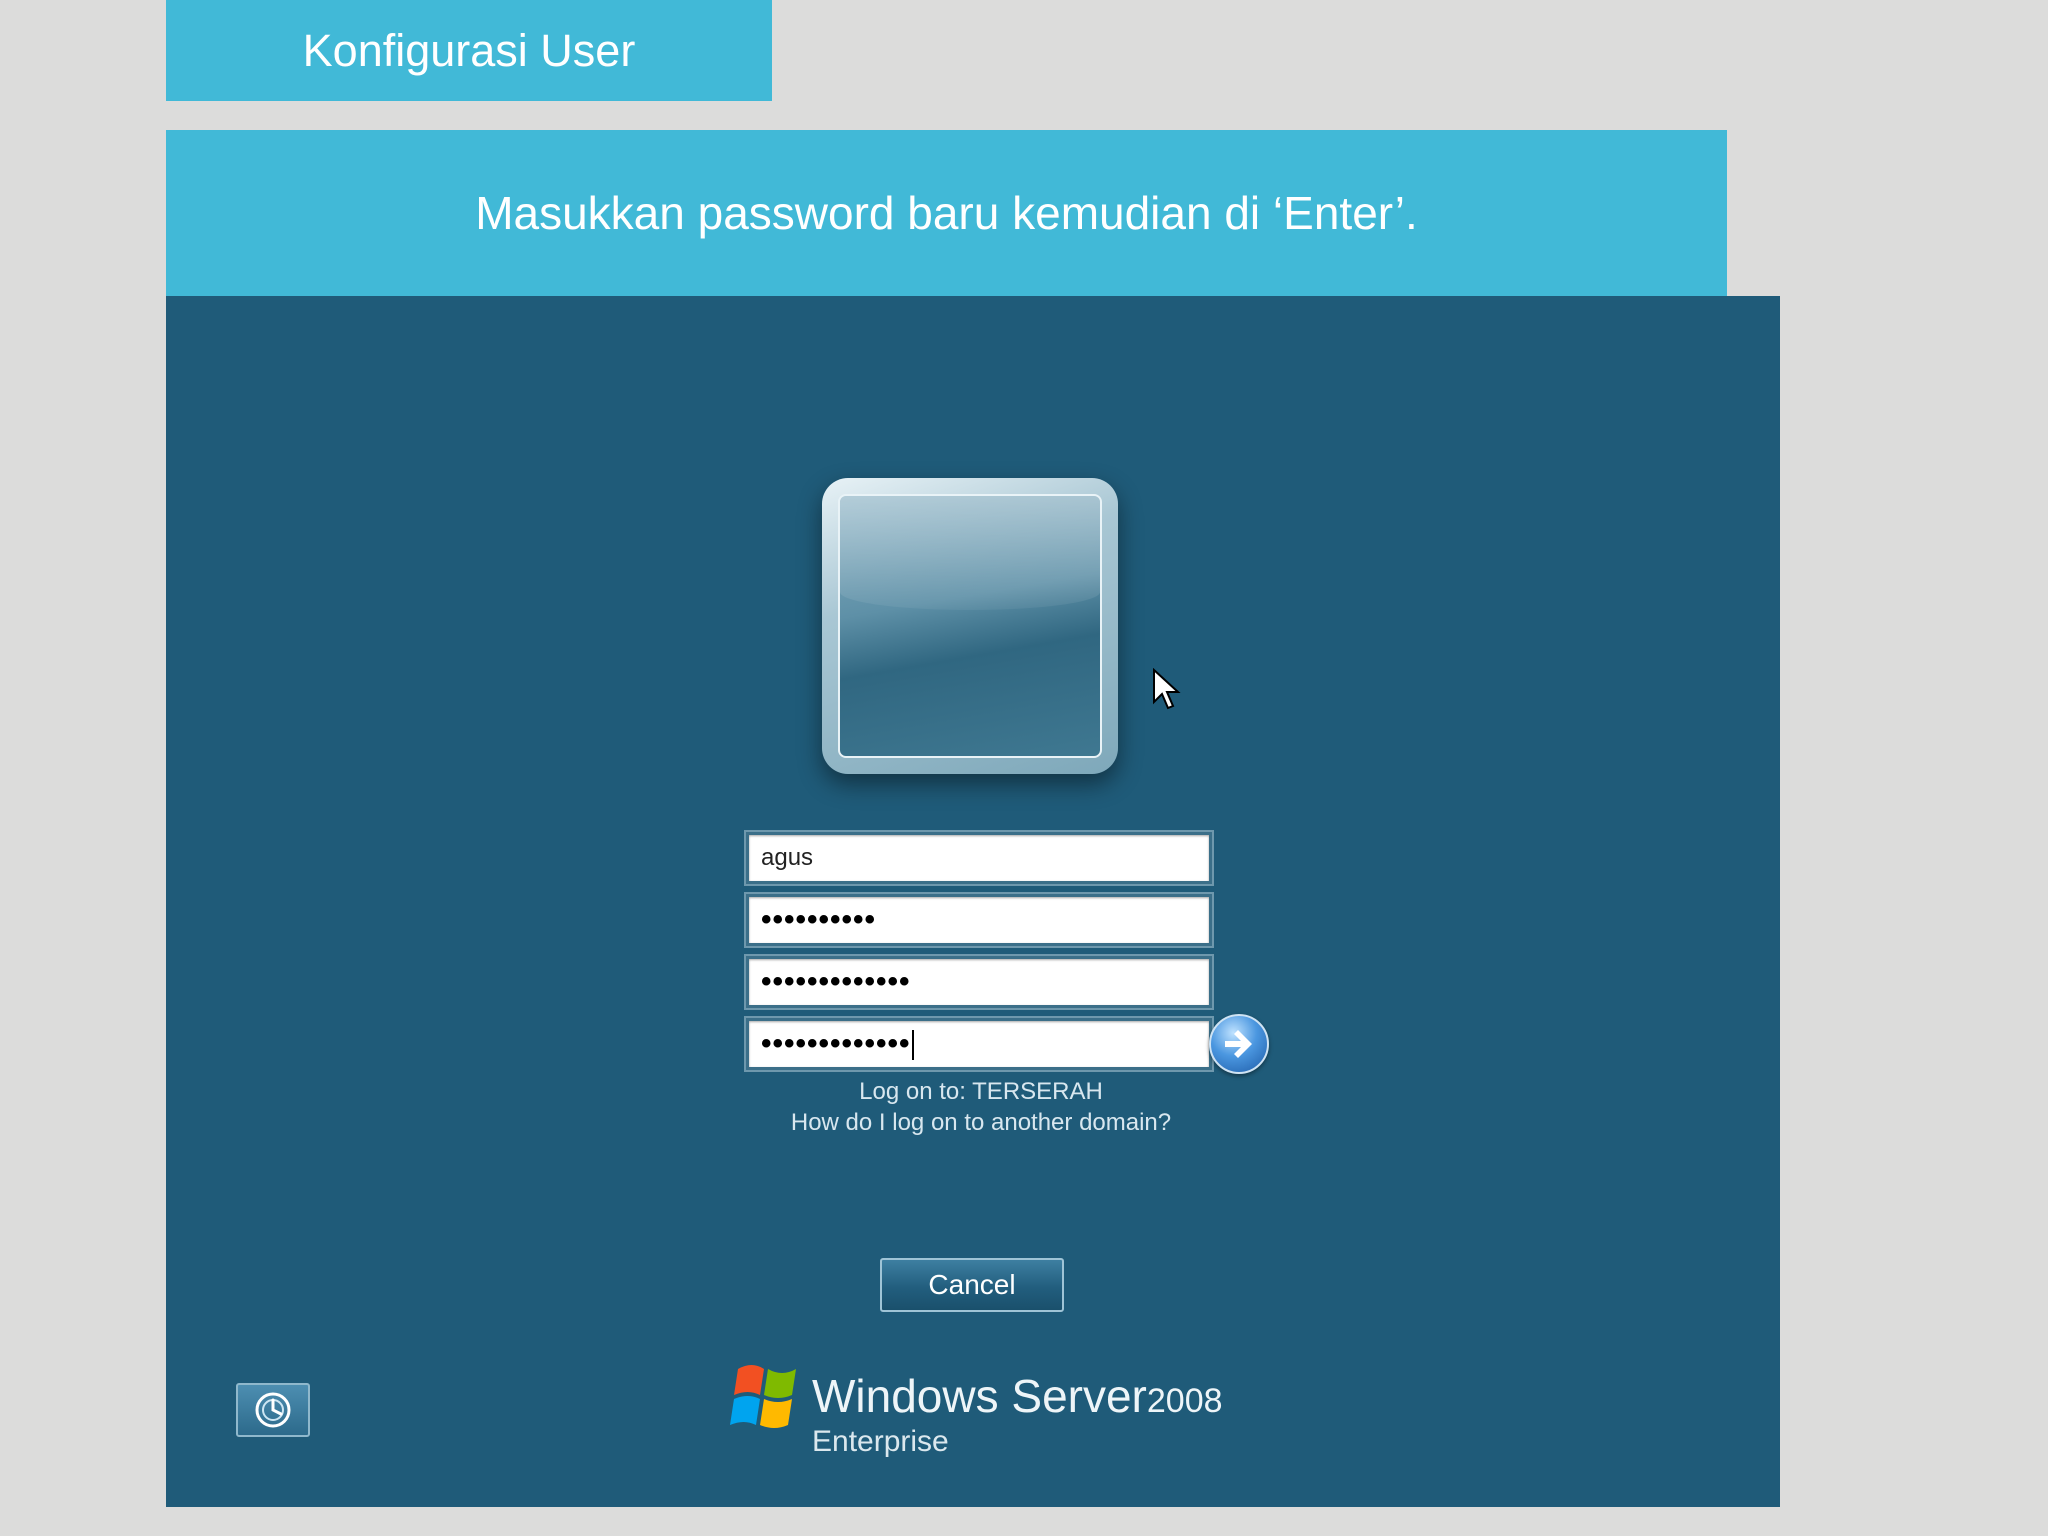 The height and width of the screenshot is (1536, 2048). What do you see at coordinates (880, 1441) in the screenshot?
I see `brand-edition: Enterprise` at bounding box center [880, 1441].